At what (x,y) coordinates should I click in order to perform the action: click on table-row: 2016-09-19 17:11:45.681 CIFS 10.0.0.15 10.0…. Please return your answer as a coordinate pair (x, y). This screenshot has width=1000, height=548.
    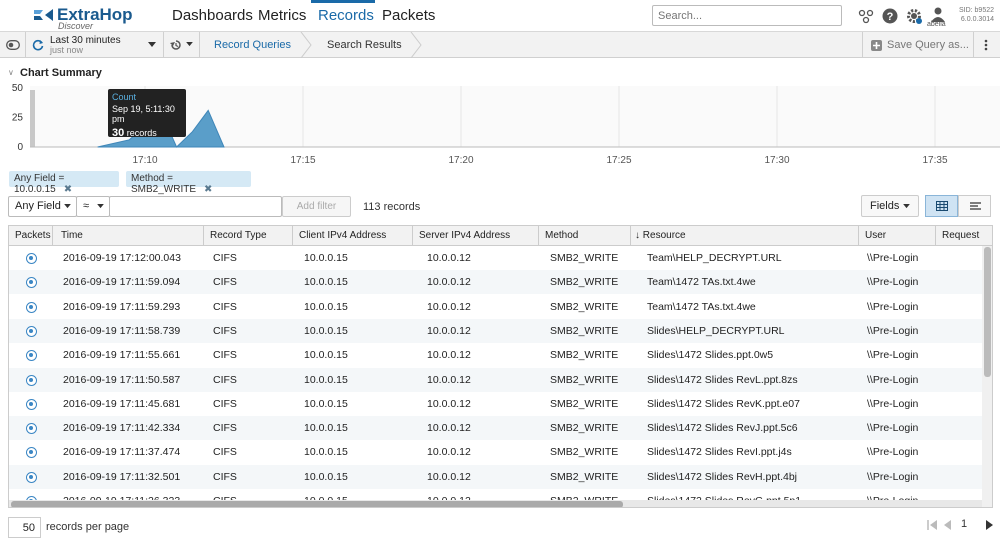
    Looking at the image, I should click on (495, 404).